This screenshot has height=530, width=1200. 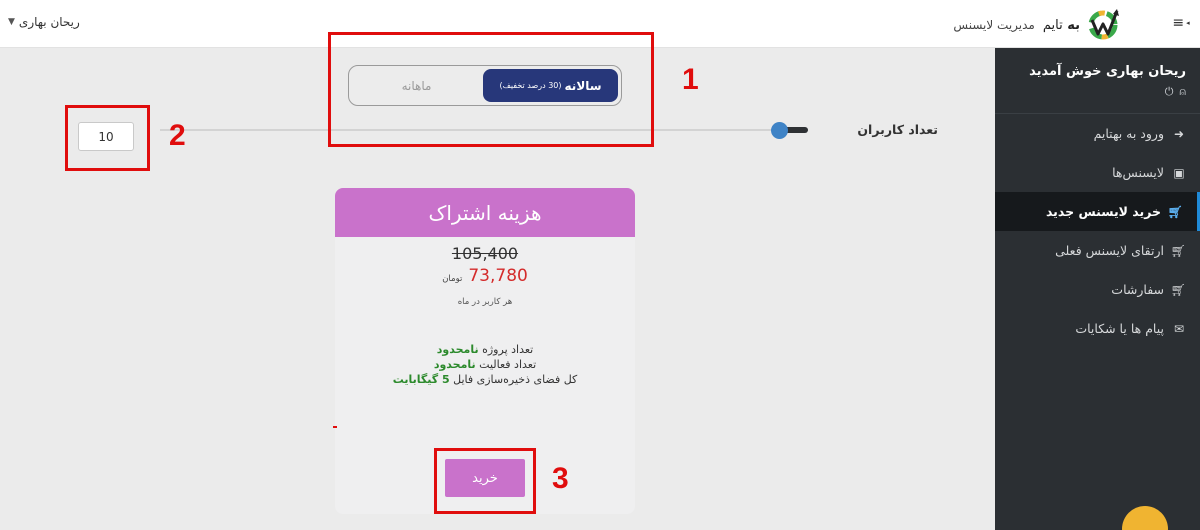 I want to click on sidebar-item-licenses: ▣ لایسنس‌ها, so click(x=1097, y=172).